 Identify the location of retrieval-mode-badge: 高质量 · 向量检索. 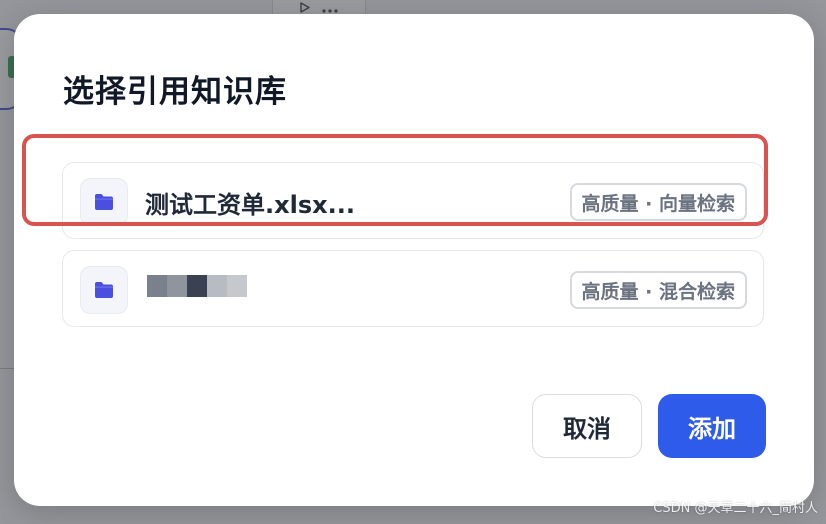
(658, 202).